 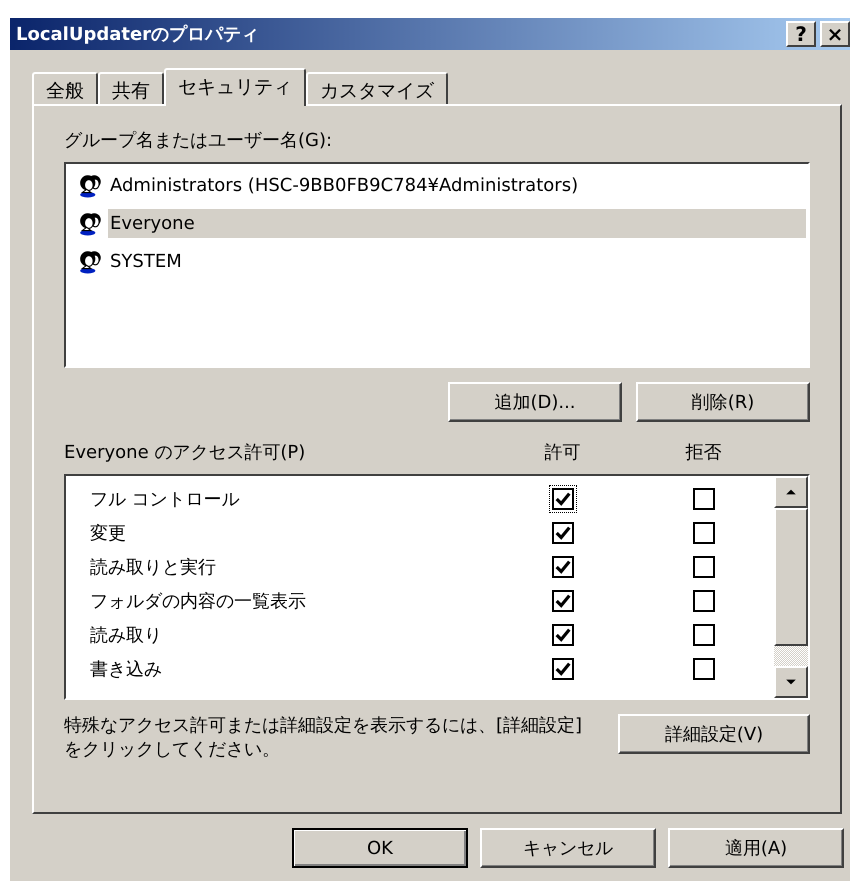 I want to click on group-label: グループ名またはユーザー名(G):, so click(x=199, y=141).